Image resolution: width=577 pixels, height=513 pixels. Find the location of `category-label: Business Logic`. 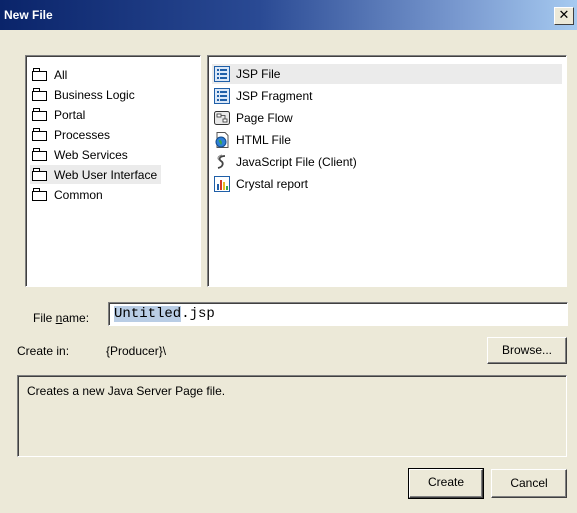

category-label: Business Logic is located at coordinates (94, 94).